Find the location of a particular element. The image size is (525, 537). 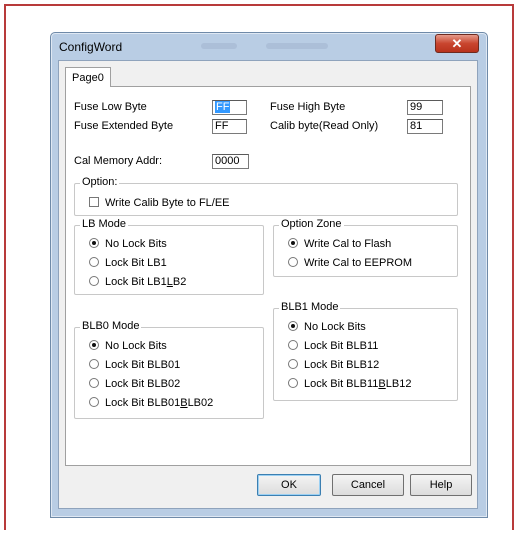

blb1-lock-both-label: Lock Bit BLB11 is located at coordinates (341, 384).